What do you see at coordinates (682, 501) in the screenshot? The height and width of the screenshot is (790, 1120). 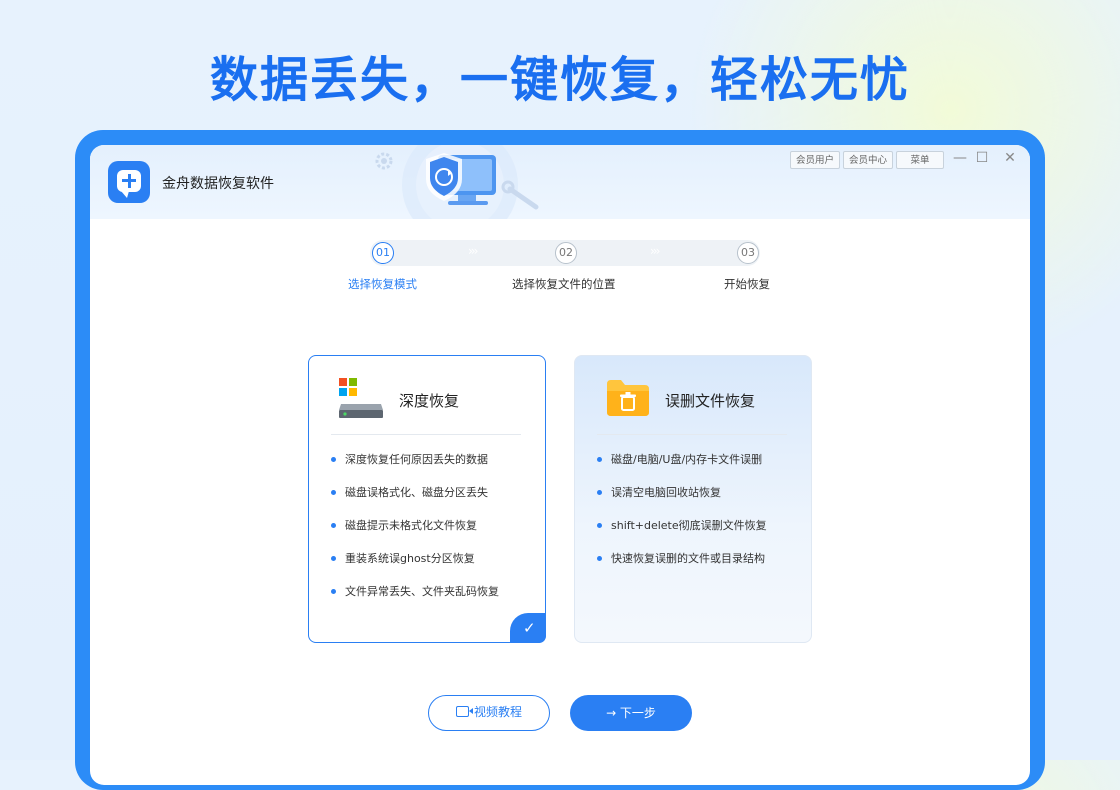 I see `list-item: 误清空电脑回收站恢复` at bounding box center [682, 501].